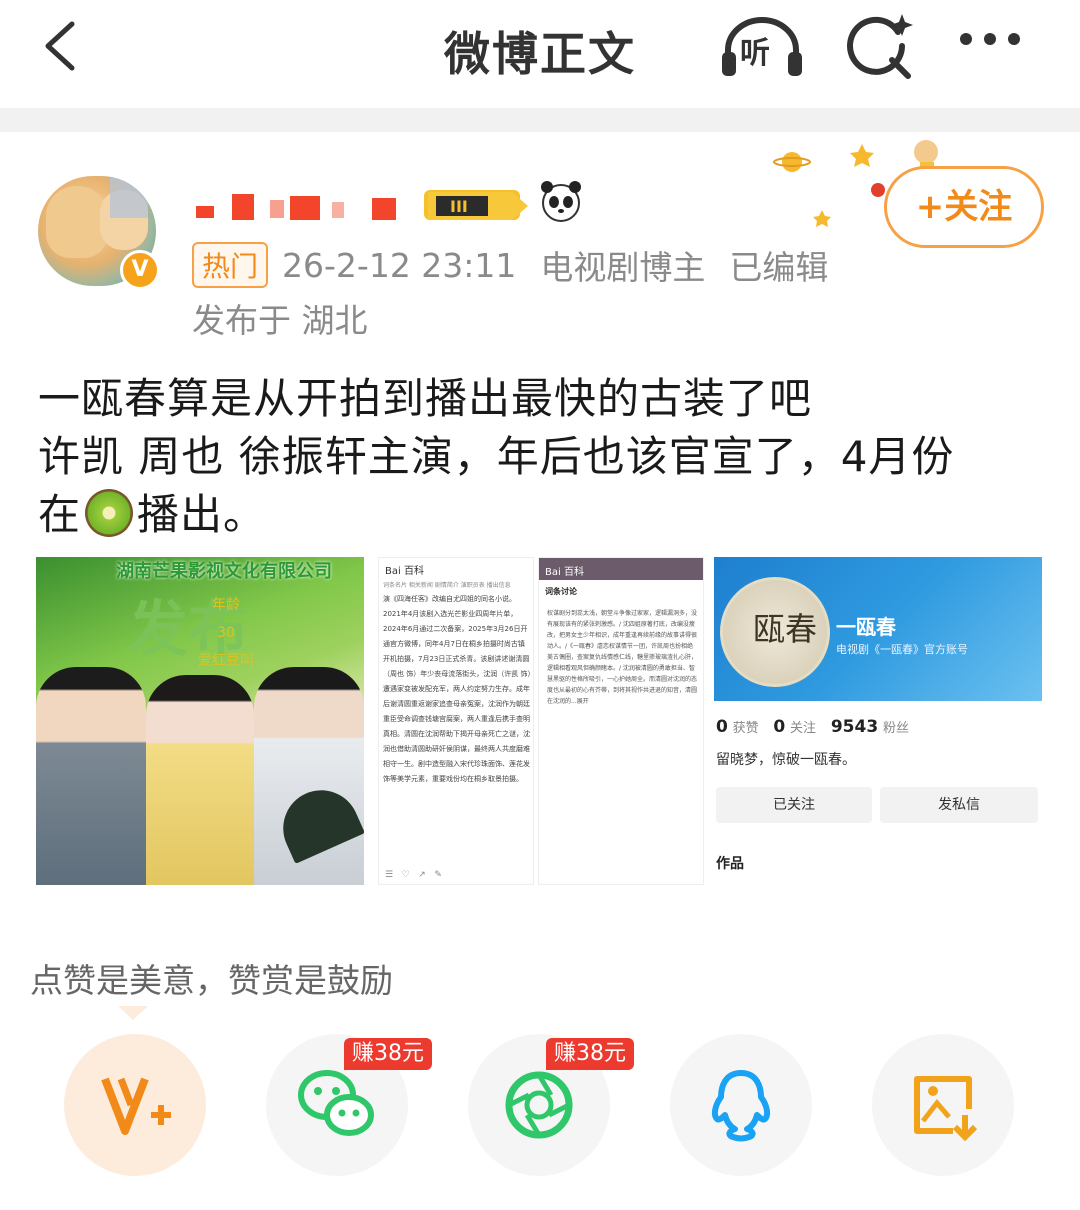  What do you see at coordinates (812, 727) in the screenshot?
I see `account-stats: 0 获赞 0 关注 9543 粉丝` at bounding box center [812, 727].